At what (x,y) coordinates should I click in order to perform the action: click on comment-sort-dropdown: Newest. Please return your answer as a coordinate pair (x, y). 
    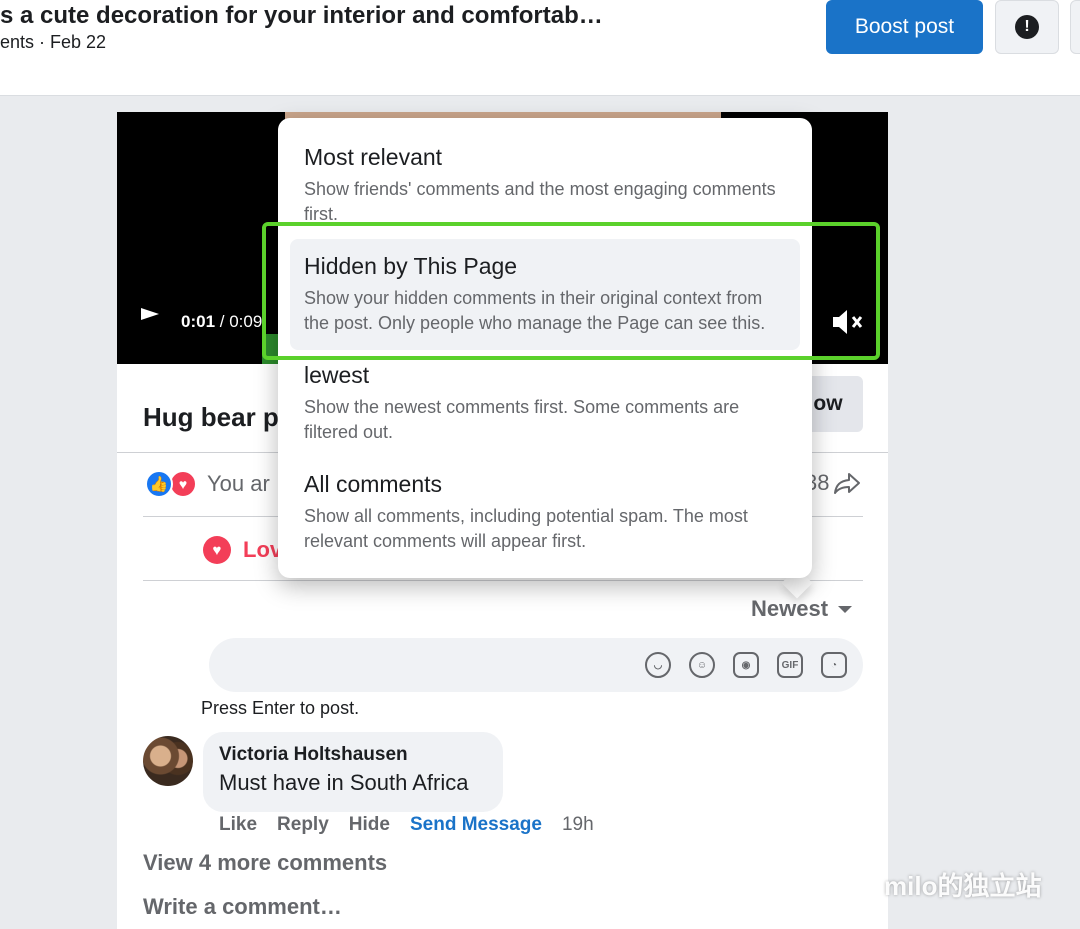
    Looking at the image, I should click on (802, 609).